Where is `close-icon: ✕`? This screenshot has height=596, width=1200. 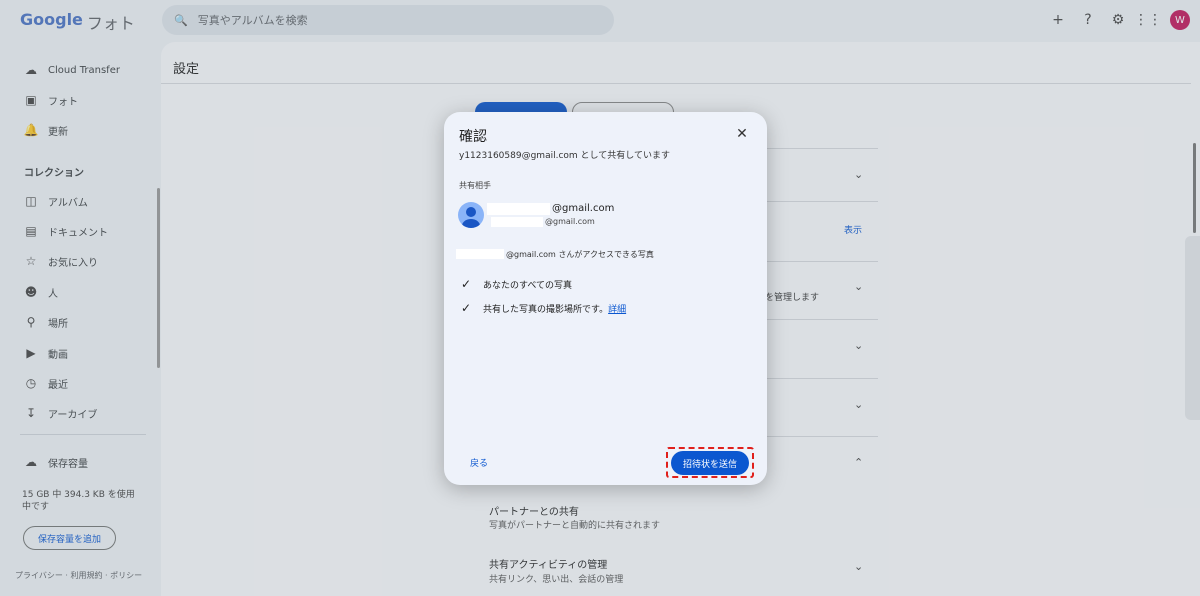
close-icon: ✕ is located at coordinates (742, 134).